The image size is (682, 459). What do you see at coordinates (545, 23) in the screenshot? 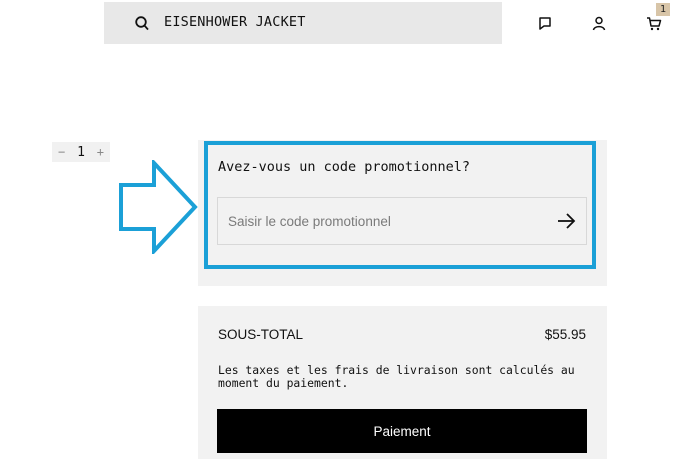
I see `chat-icon` at bounding box center [545, 23].